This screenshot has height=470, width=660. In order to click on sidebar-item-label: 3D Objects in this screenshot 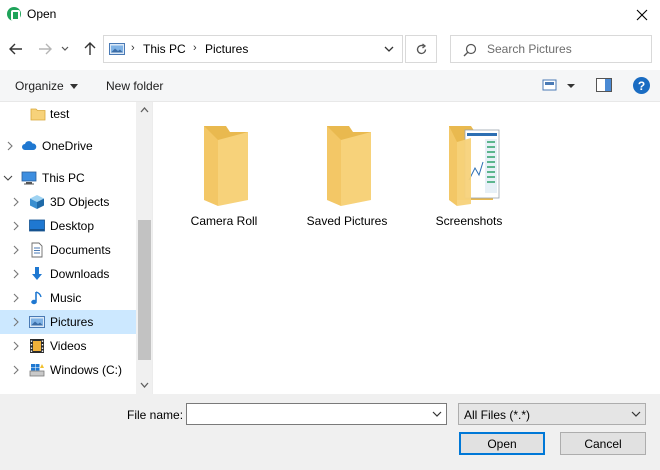, I will do `click(80, 202)`.